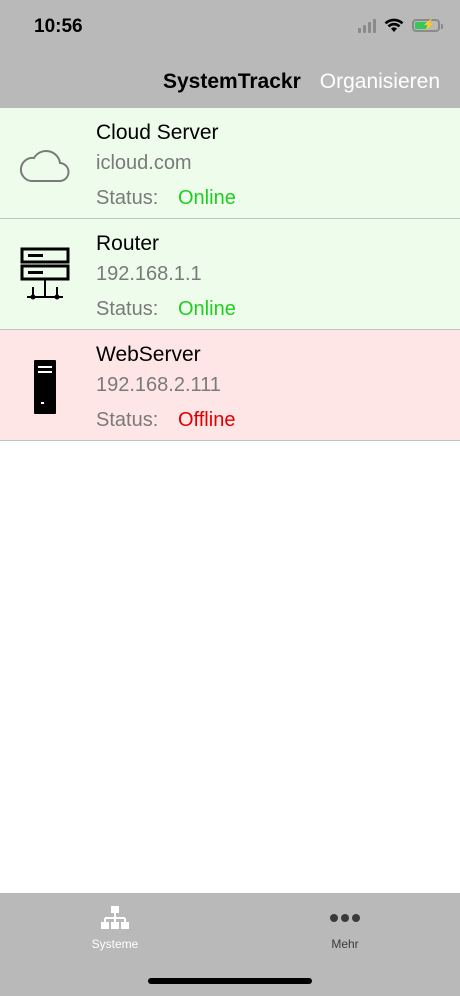 Image resolution: width=460 pixels, height=996 pixels. I want to click on system-row-cloud-server: Cloud Server icloud.com Status: Online, so click(230, 163).